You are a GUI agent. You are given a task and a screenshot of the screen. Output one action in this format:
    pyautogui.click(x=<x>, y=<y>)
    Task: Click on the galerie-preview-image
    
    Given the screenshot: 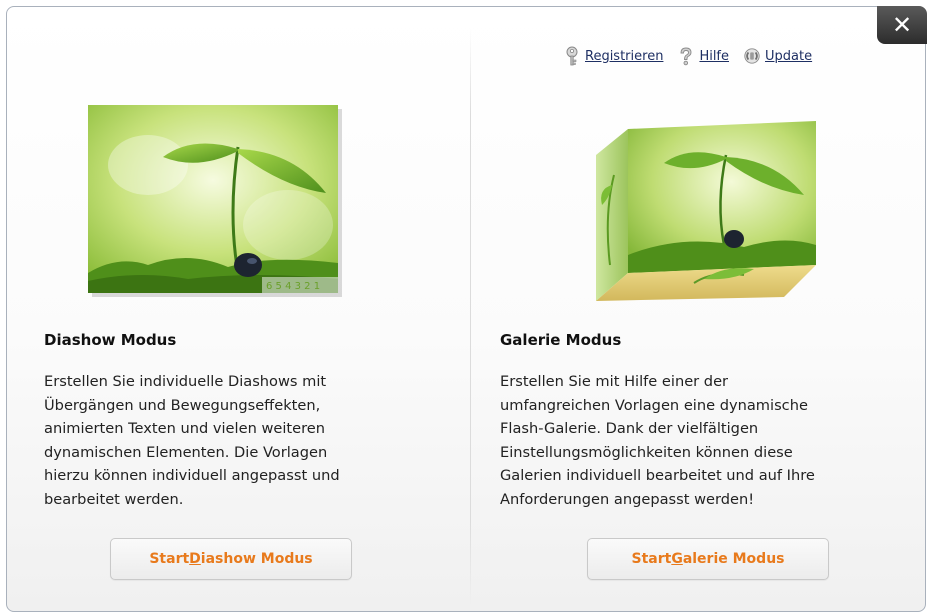 What is the action you would take?
    pyautogui.click(x=709, y=210)
    